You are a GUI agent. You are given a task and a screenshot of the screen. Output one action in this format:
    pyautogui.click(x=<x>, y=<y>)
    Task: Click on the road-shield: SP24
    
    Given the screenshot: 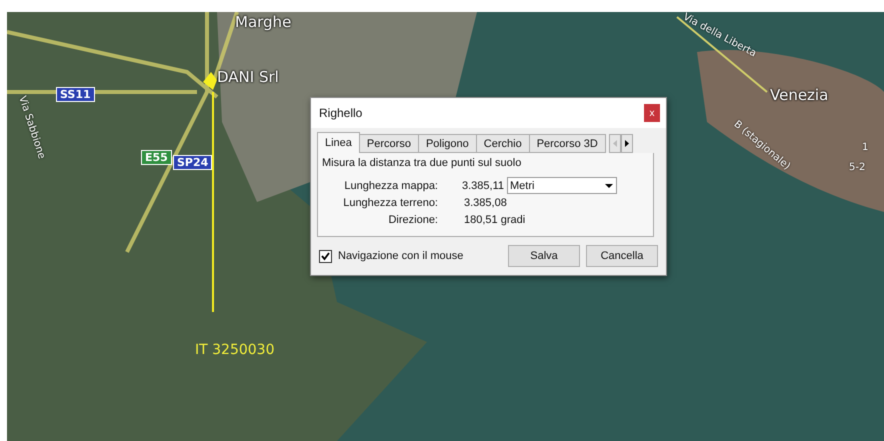 What is the action you would take?
    pyautogui.click(x=192, y=162)
    